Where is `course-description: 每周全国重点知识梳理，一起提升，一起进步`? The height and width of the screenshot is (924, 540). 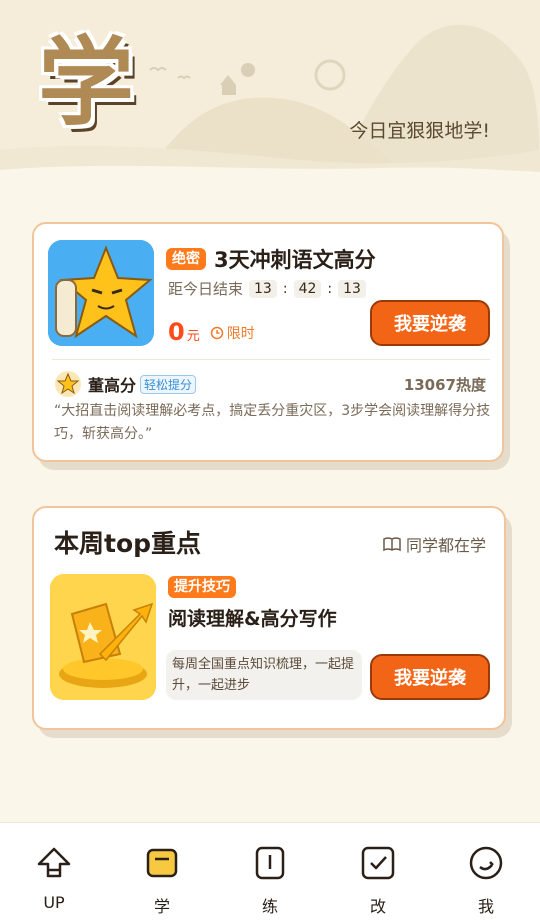 course-description: 每周全国重点知识梳理，一起提升，一起进步 is located at coordinates (264, 675).